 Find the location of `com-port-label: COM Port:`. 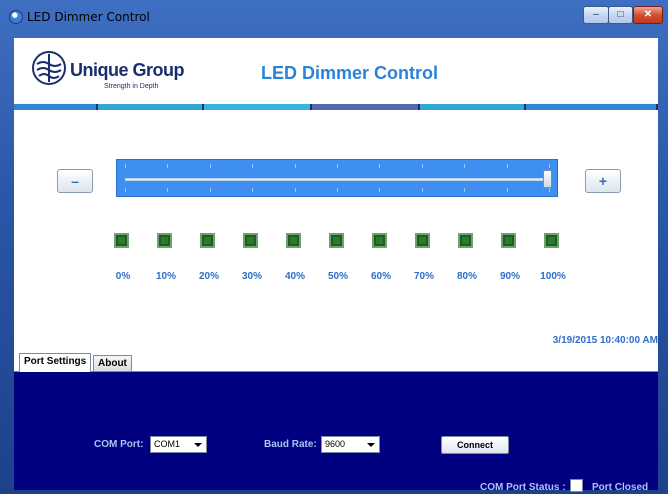

com-port-label: COM Port: is located at coordinates (119, 444).